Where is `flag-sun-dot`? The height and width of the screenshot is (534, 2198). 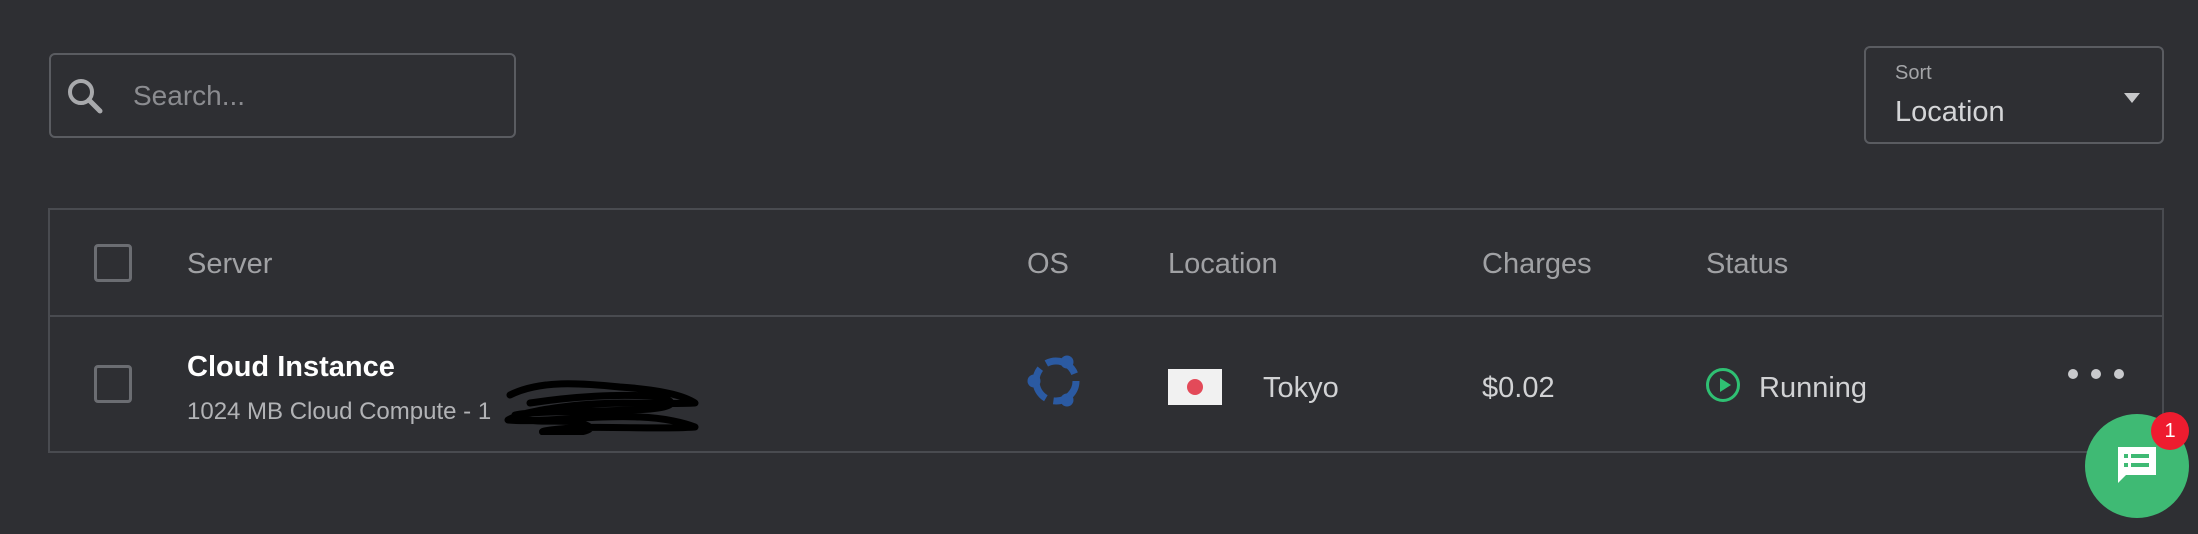
flag-sun-dot is located at coordinates (1195, 387).